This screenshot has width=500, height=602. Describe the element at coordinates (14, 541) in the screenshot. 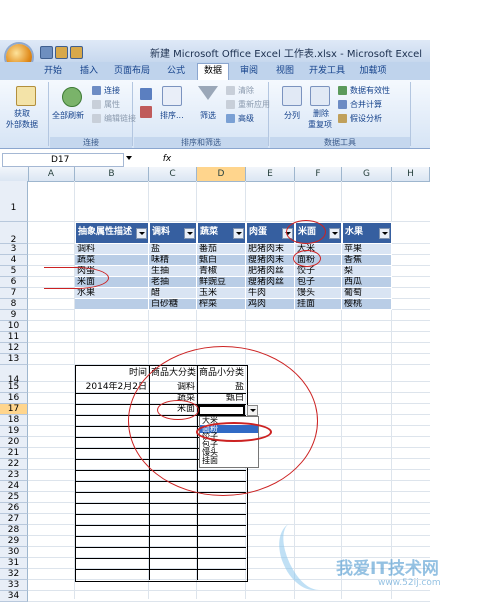

I see `row-header: 29` at that location.